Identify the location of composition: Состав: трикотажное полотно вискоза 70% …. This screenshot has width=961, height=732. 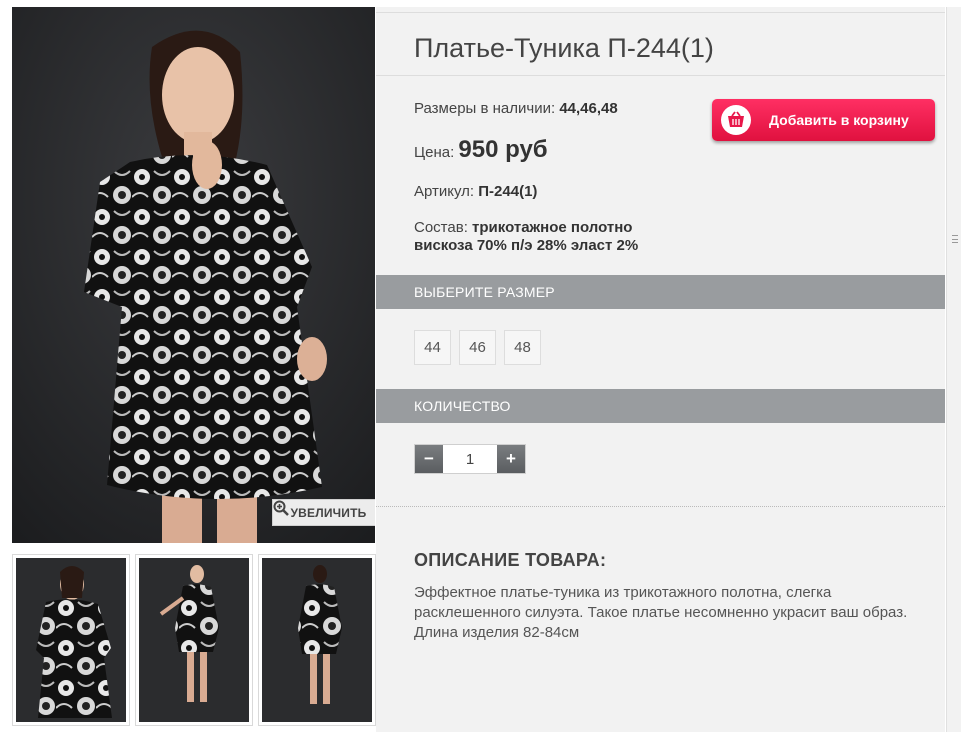
(526, 237).